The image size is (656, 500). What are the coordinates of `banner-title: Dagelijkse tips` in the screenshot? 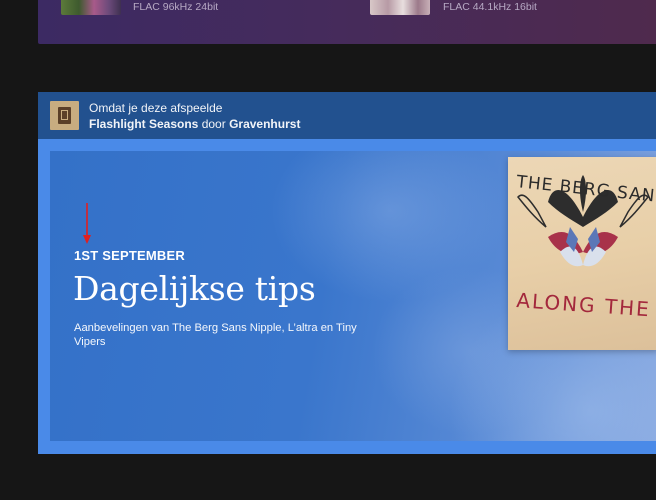 It's located at (194, 288).